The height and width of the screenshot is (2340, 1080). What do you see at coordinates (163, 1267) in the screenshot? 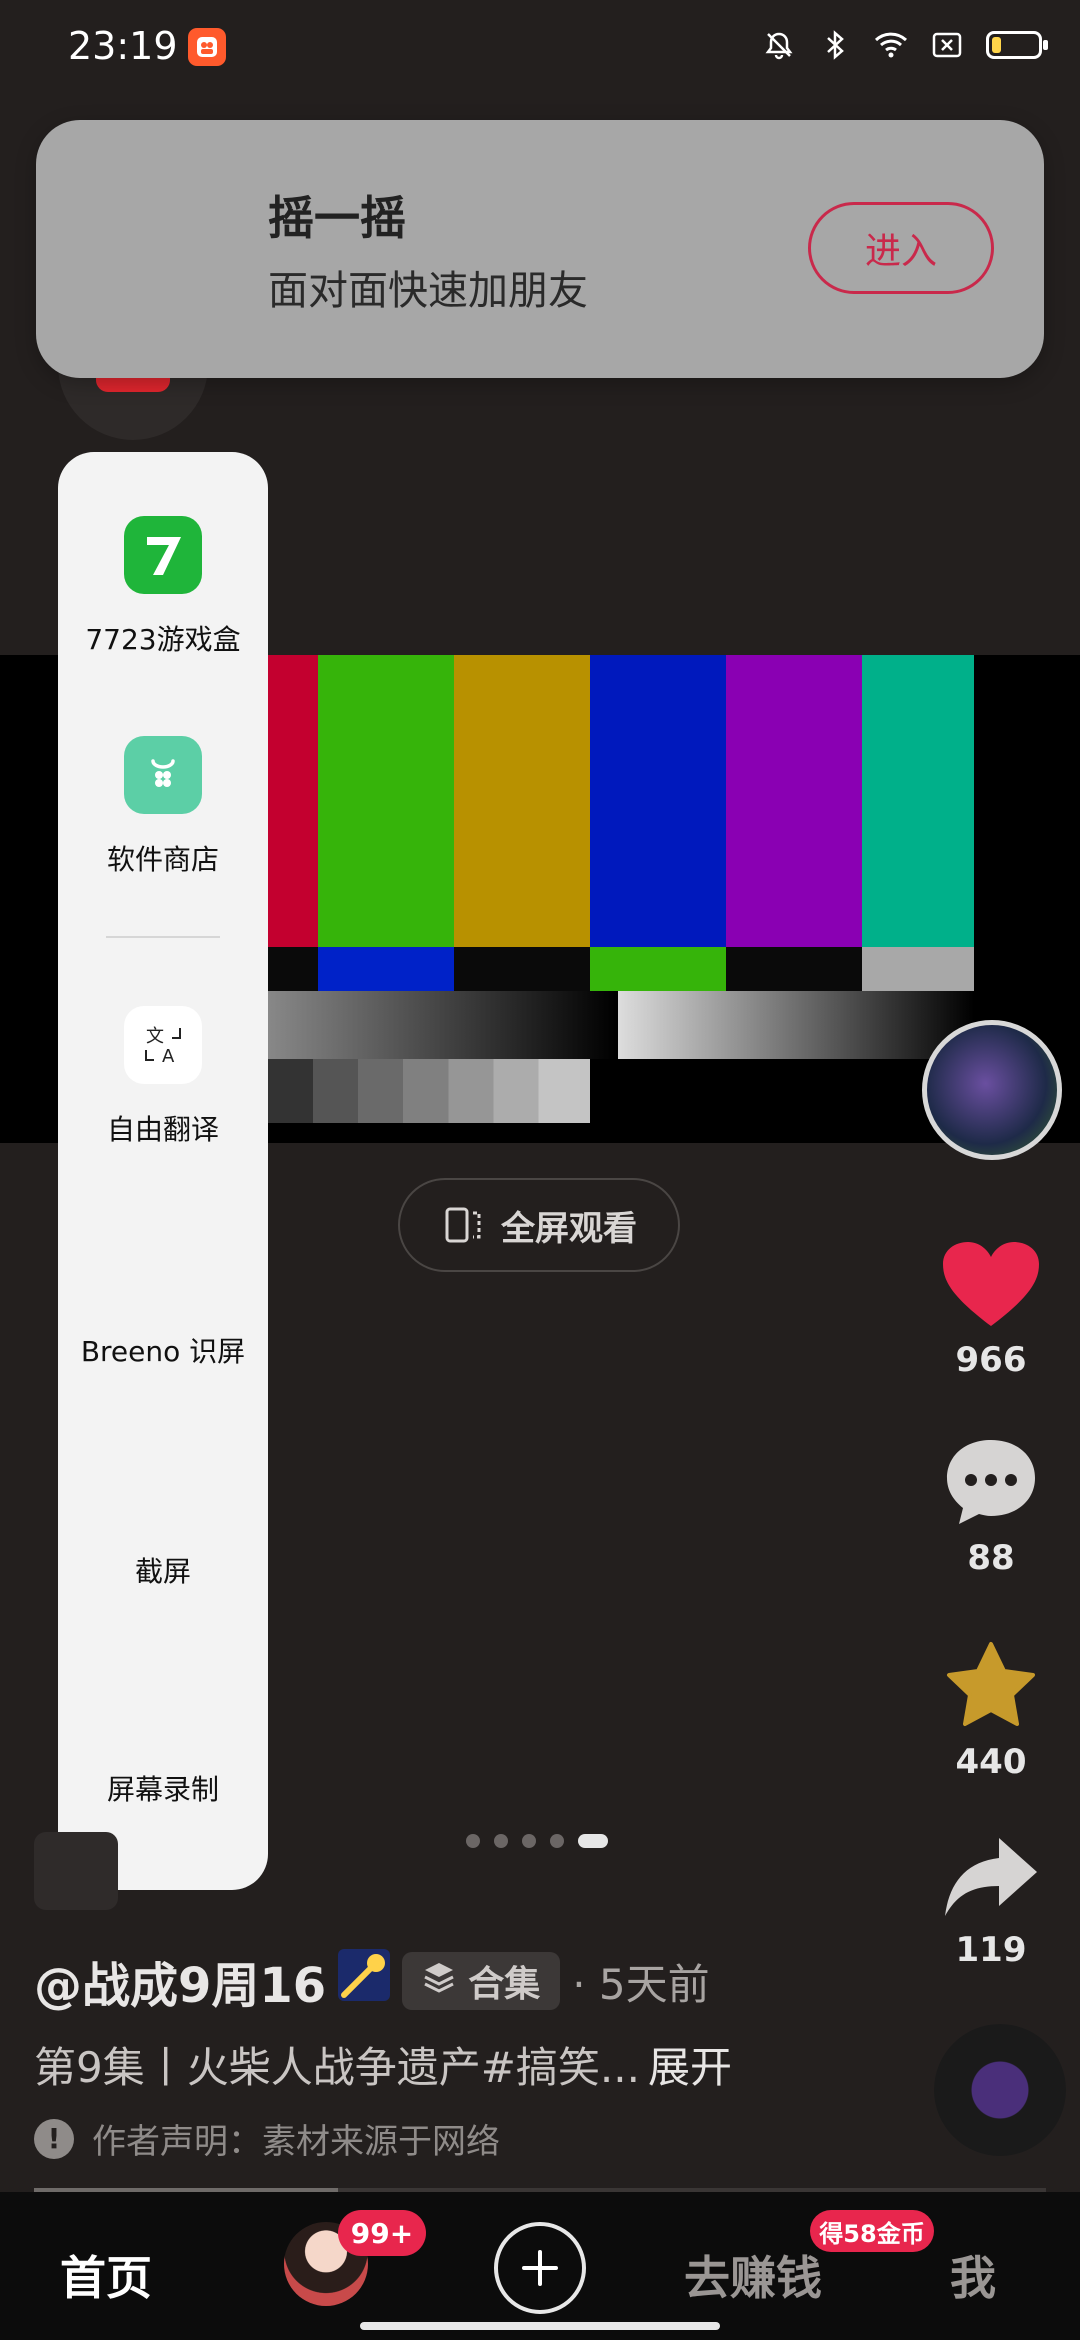
I see `breeno-icon` at bounding box center [163, 1267].